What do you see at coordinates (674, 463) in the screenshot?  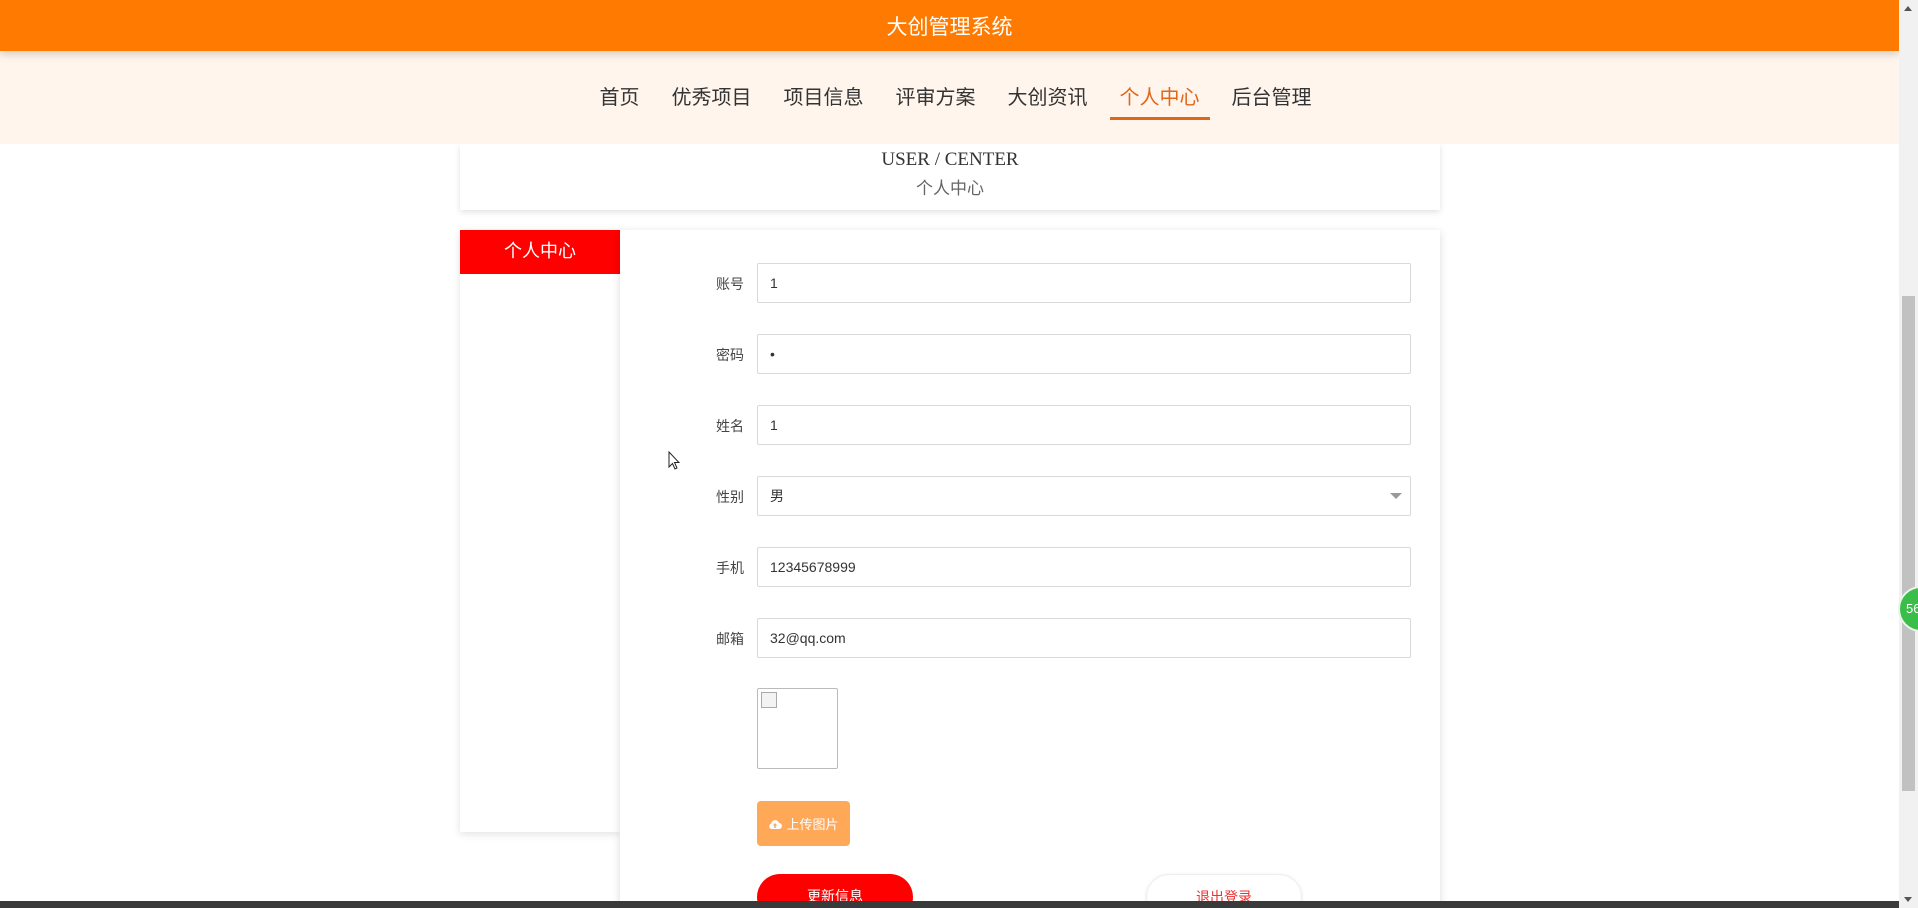 I see `mouse-cursor-icon` at bounding box center [674, 463].